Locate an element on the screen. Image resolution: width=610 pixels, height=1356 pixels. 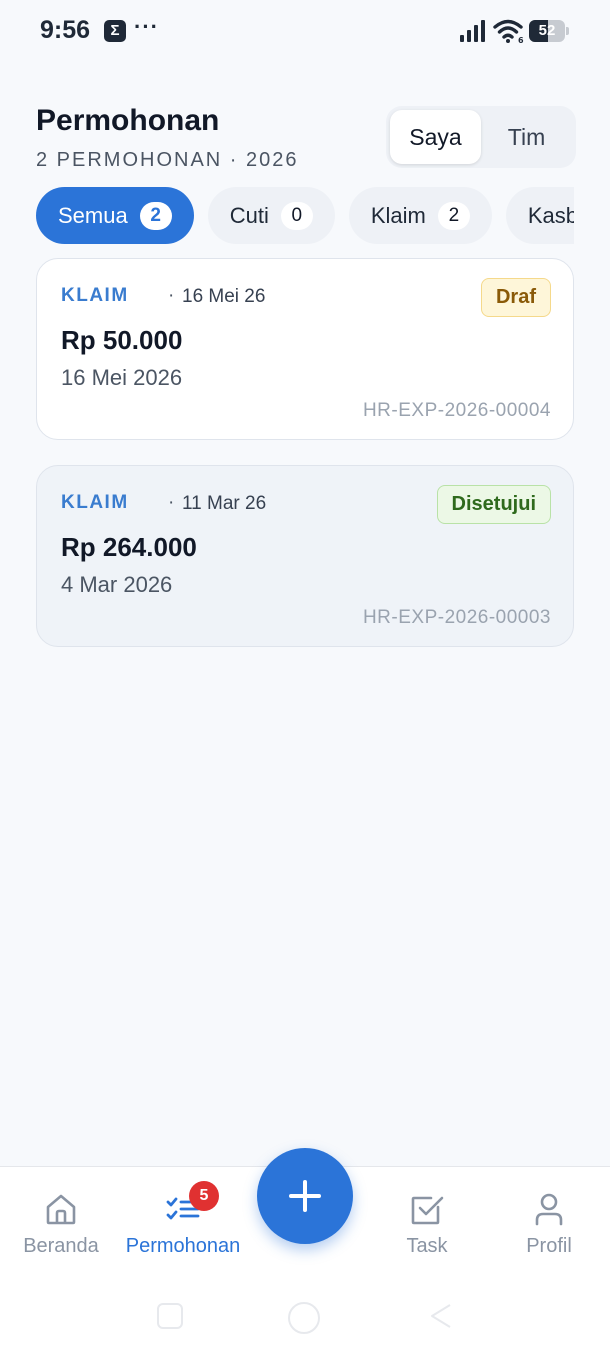
notification-badge: 5 is located at coordinates (204, 1196).